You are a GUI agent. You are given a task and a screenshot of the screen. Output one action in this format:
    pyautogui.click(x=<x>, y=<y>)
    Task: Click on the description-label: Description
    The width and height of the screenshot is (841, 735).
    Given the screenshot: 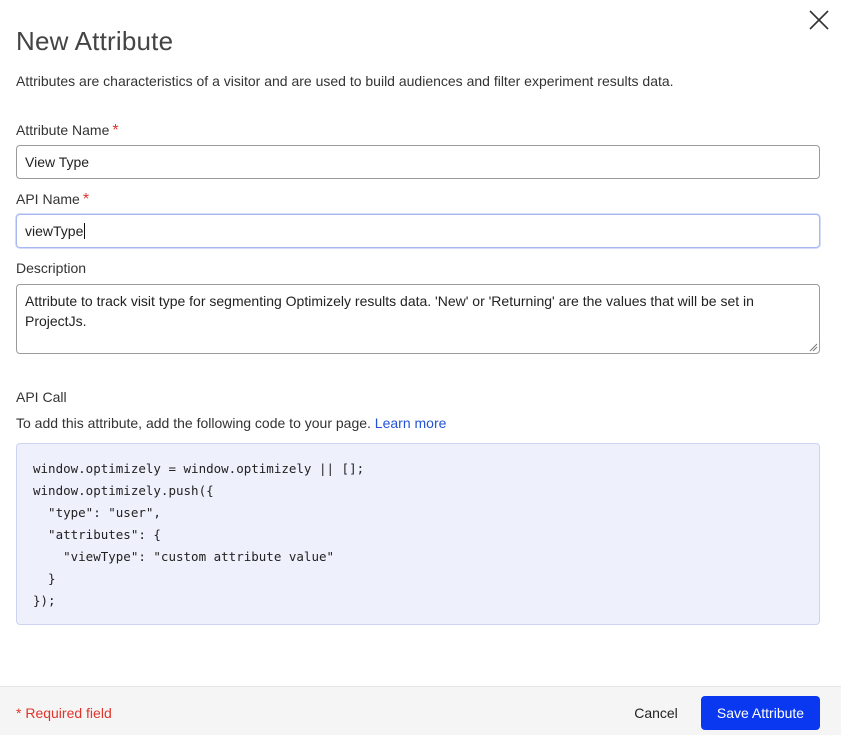 What is the action you would take?
    pyautogui.click(x=51, y=268)
    